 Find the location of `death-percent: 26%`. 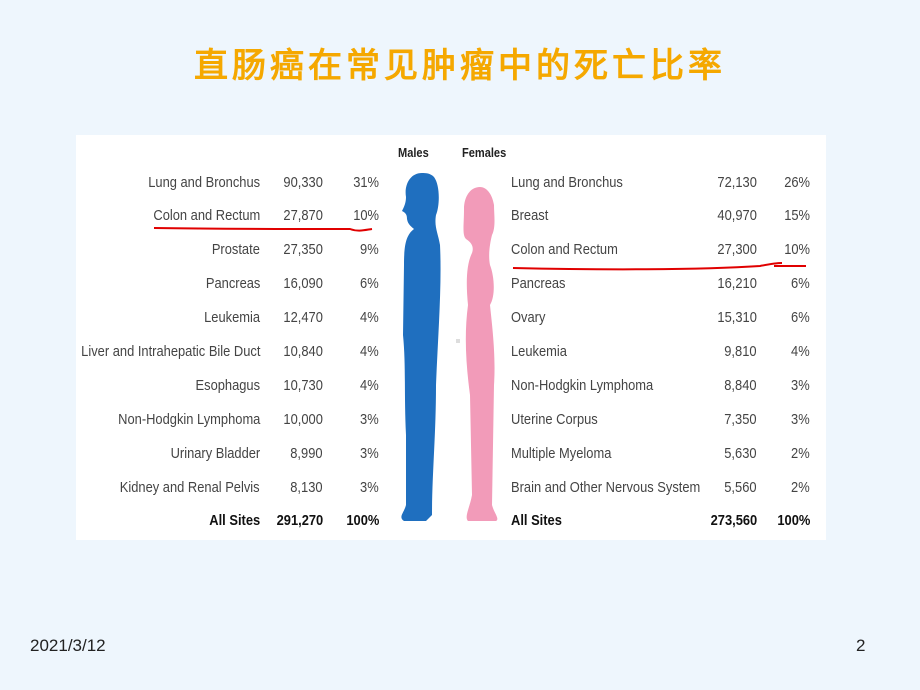

death-percent: 26% is located at coordinates (797, 182).